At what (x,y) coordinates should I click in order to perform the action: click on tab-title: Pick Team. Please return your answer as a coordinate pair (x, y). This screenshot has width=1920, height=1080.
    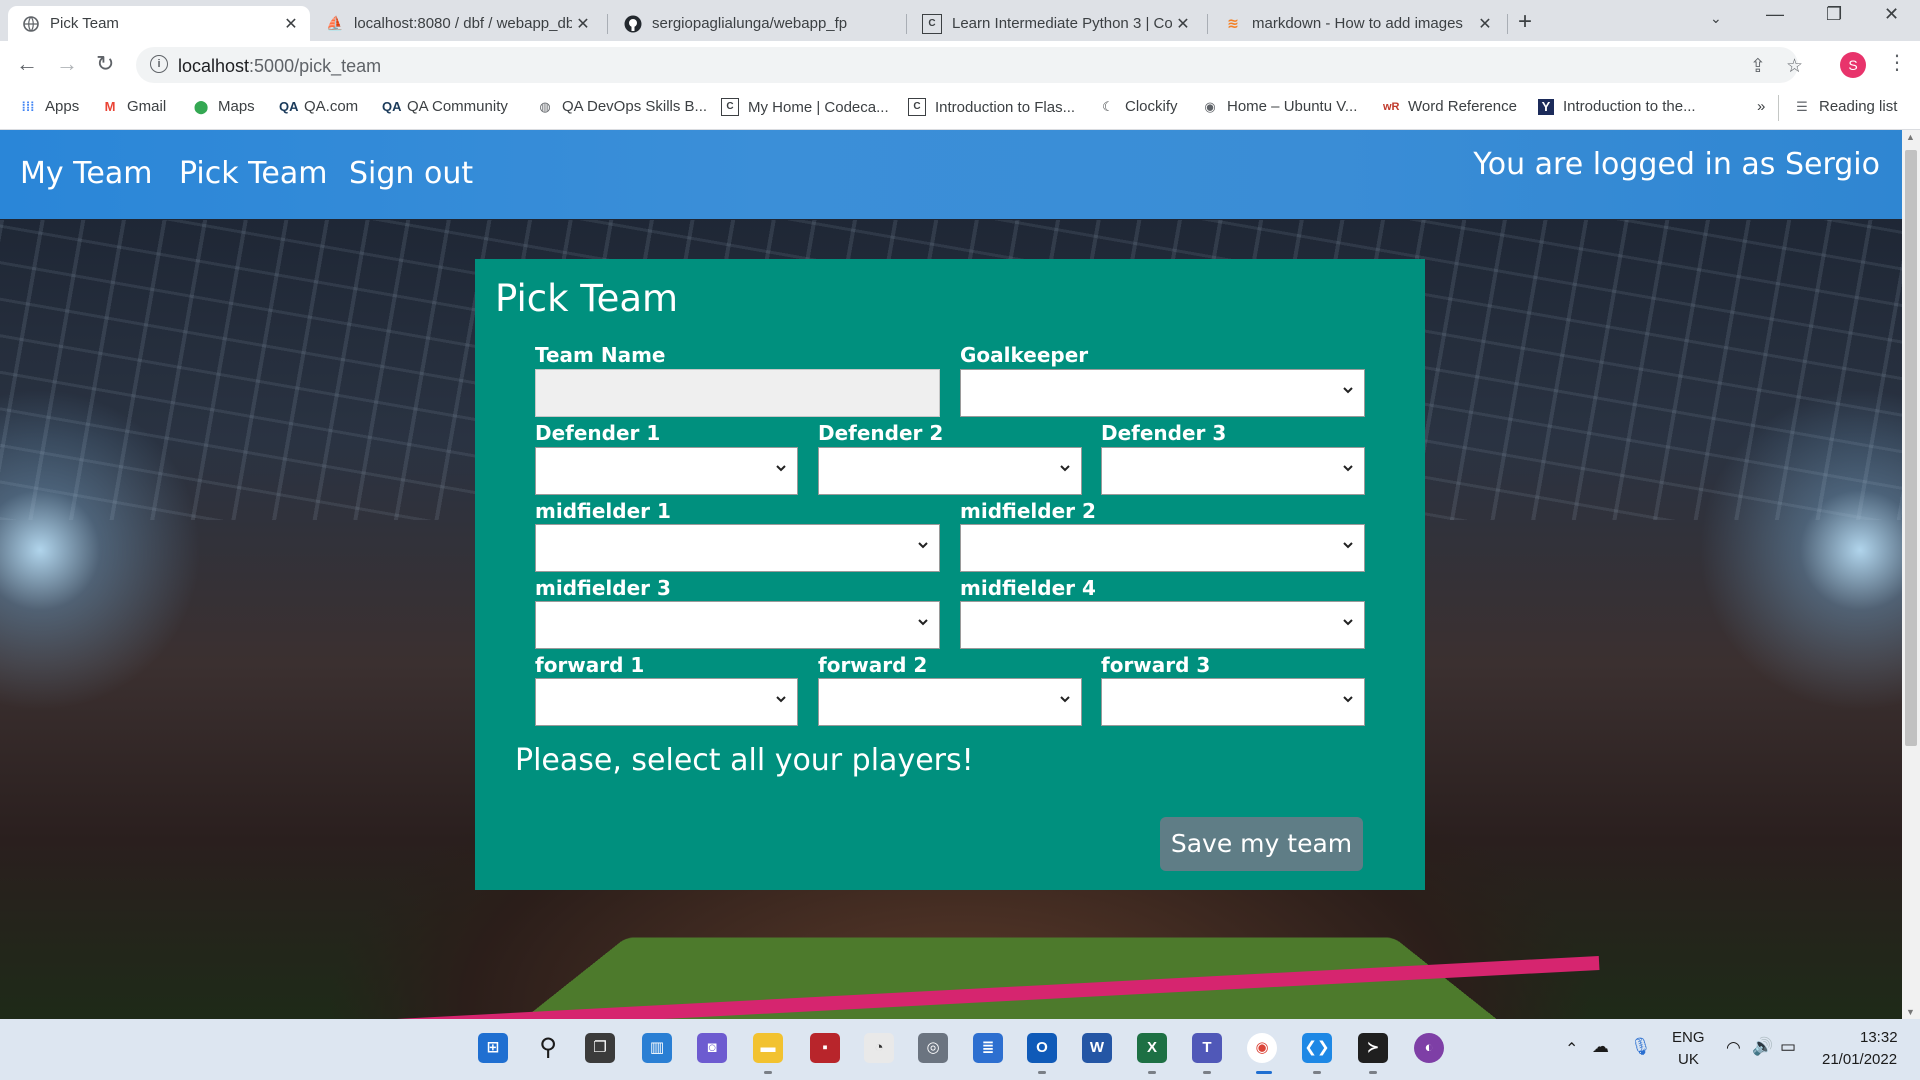
    Looking at the image, I should click on (84, 23).